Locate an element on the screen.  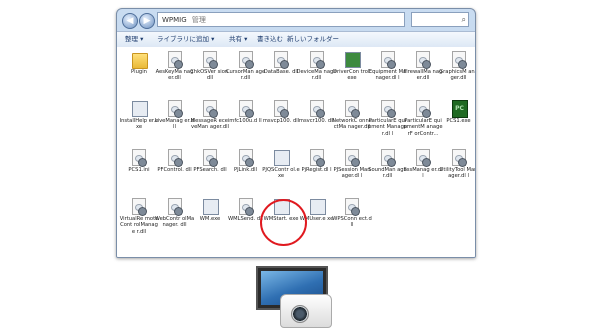
file-item: VirtualRe moteCont rolManage r.dll is located at coordinates (139, 216).